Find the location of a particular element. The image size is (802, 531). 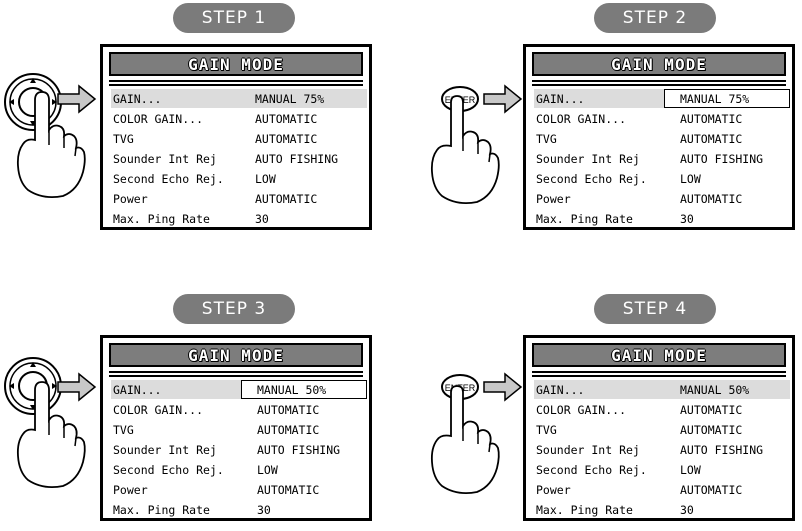

menu-value: MANUAL 50% is located at coordinates (291, 390).